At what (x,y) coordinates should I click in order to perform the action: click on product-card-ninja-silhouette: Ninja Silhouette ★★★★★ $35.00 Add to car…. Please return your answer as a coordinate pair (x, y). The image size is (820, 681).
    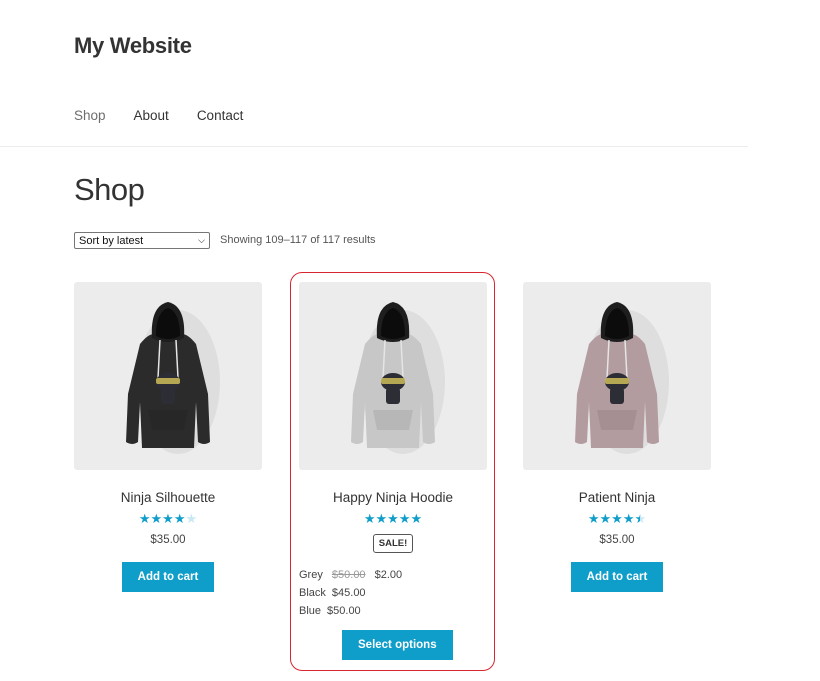
    Looking at the image, I should click on (168, 437).